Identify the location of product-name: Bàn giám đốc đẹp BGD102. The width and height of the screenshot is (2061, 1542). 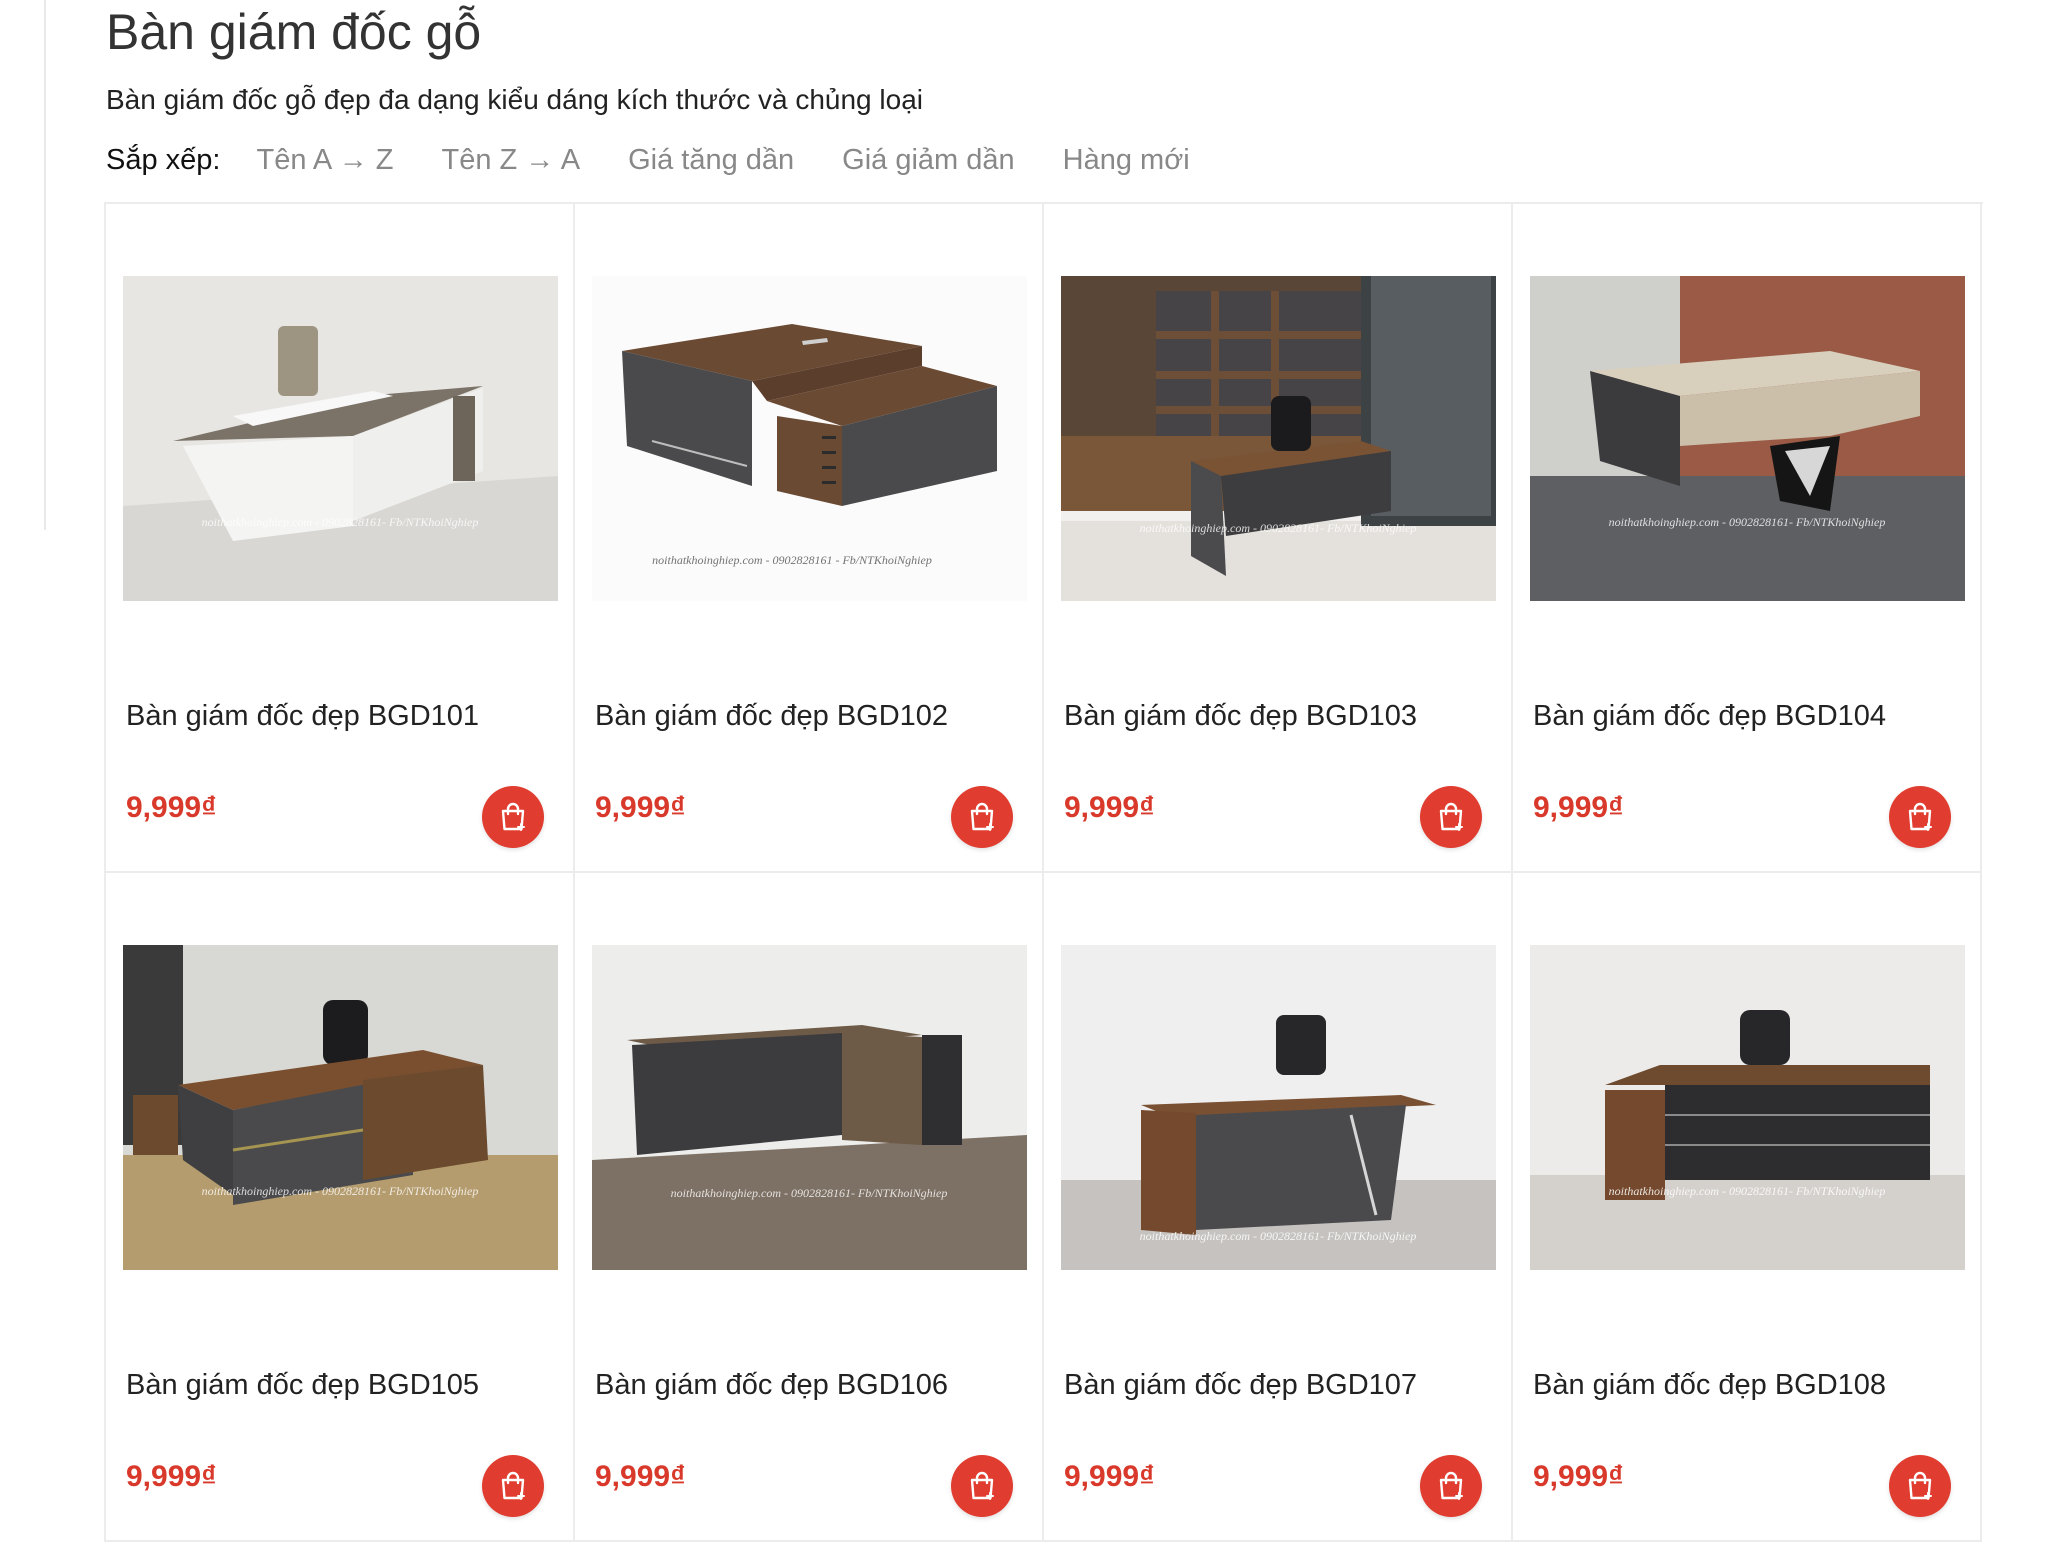
(771, 716).